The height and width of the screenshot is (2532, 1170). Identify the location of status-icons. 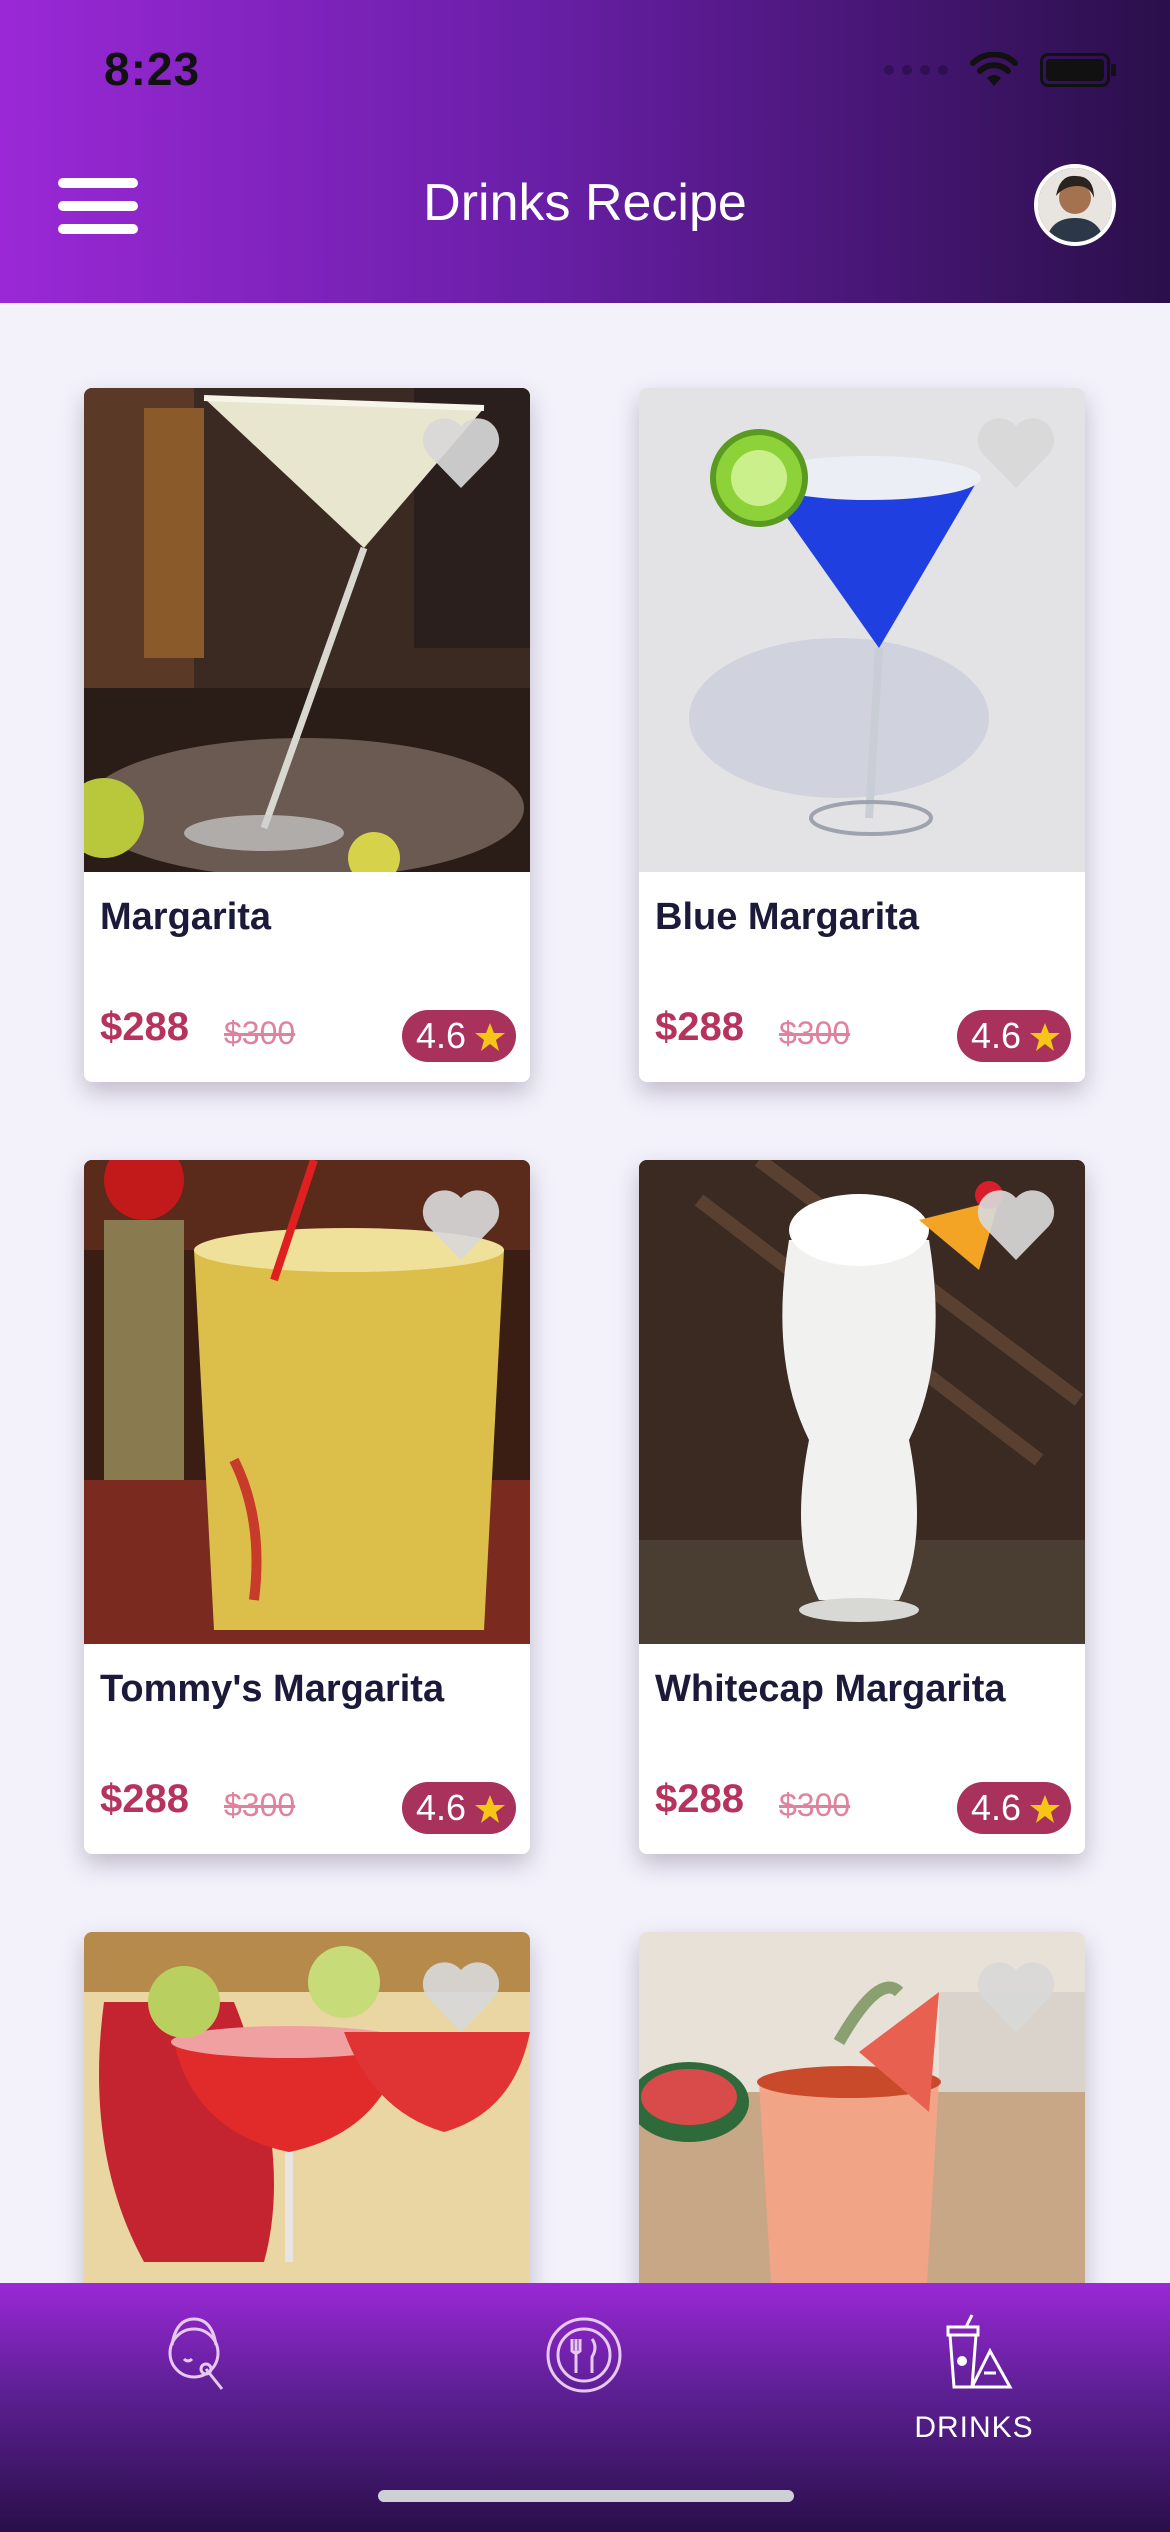
(1000, 70).